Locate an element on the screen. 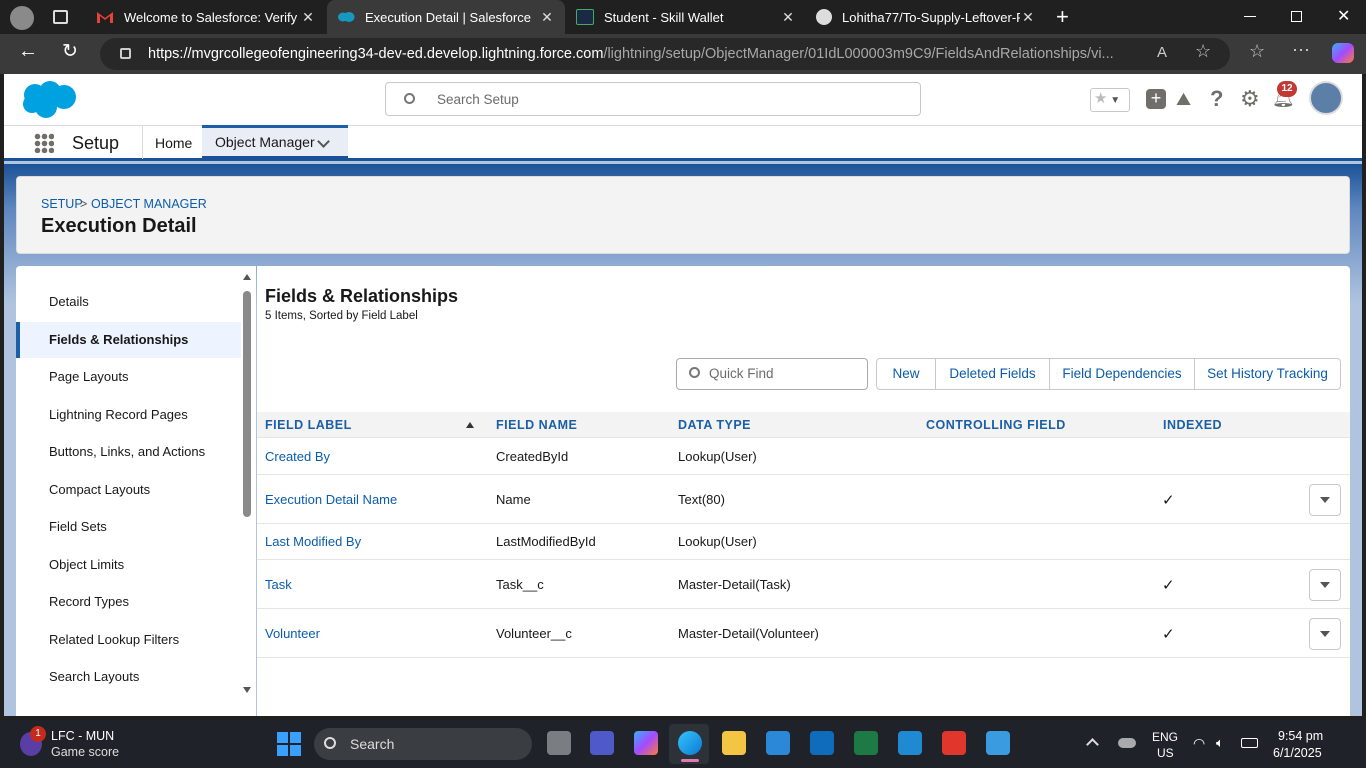 This screenshot has height=768, width=1366. trailhead-icon: ⛰ is located at coordinates (1183, 99).